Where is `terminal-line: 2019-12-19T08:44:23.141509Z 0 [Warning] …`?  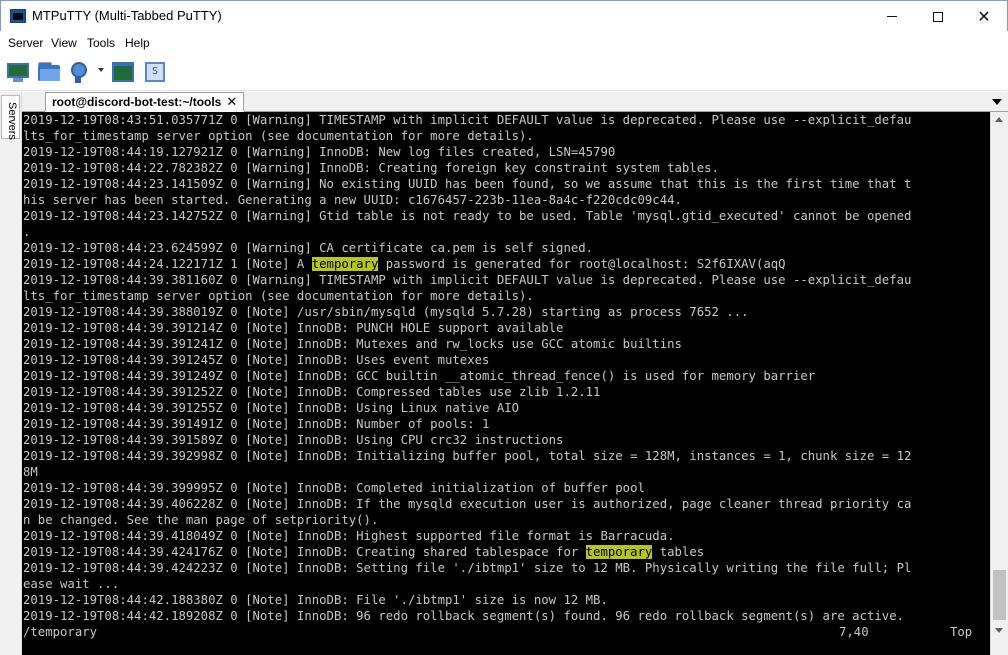 terminal-line: 2019-12-19T08:44:23.141509Z 0 [Warning] … is located at coordinates (467, 184).